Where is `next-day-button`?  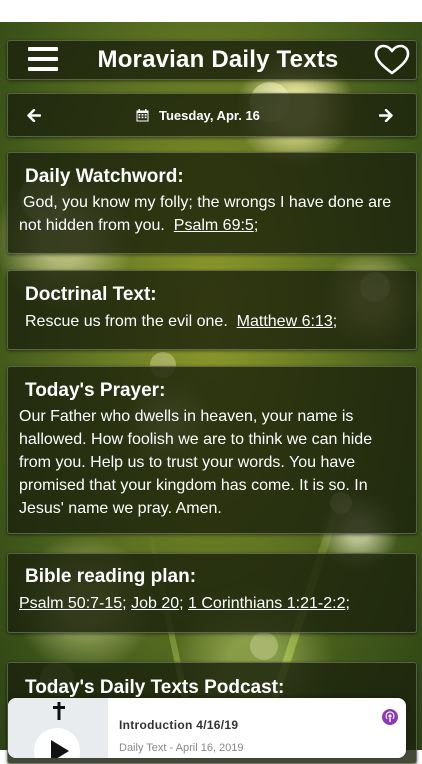 next-day-button is located at coordinates (386, 115).